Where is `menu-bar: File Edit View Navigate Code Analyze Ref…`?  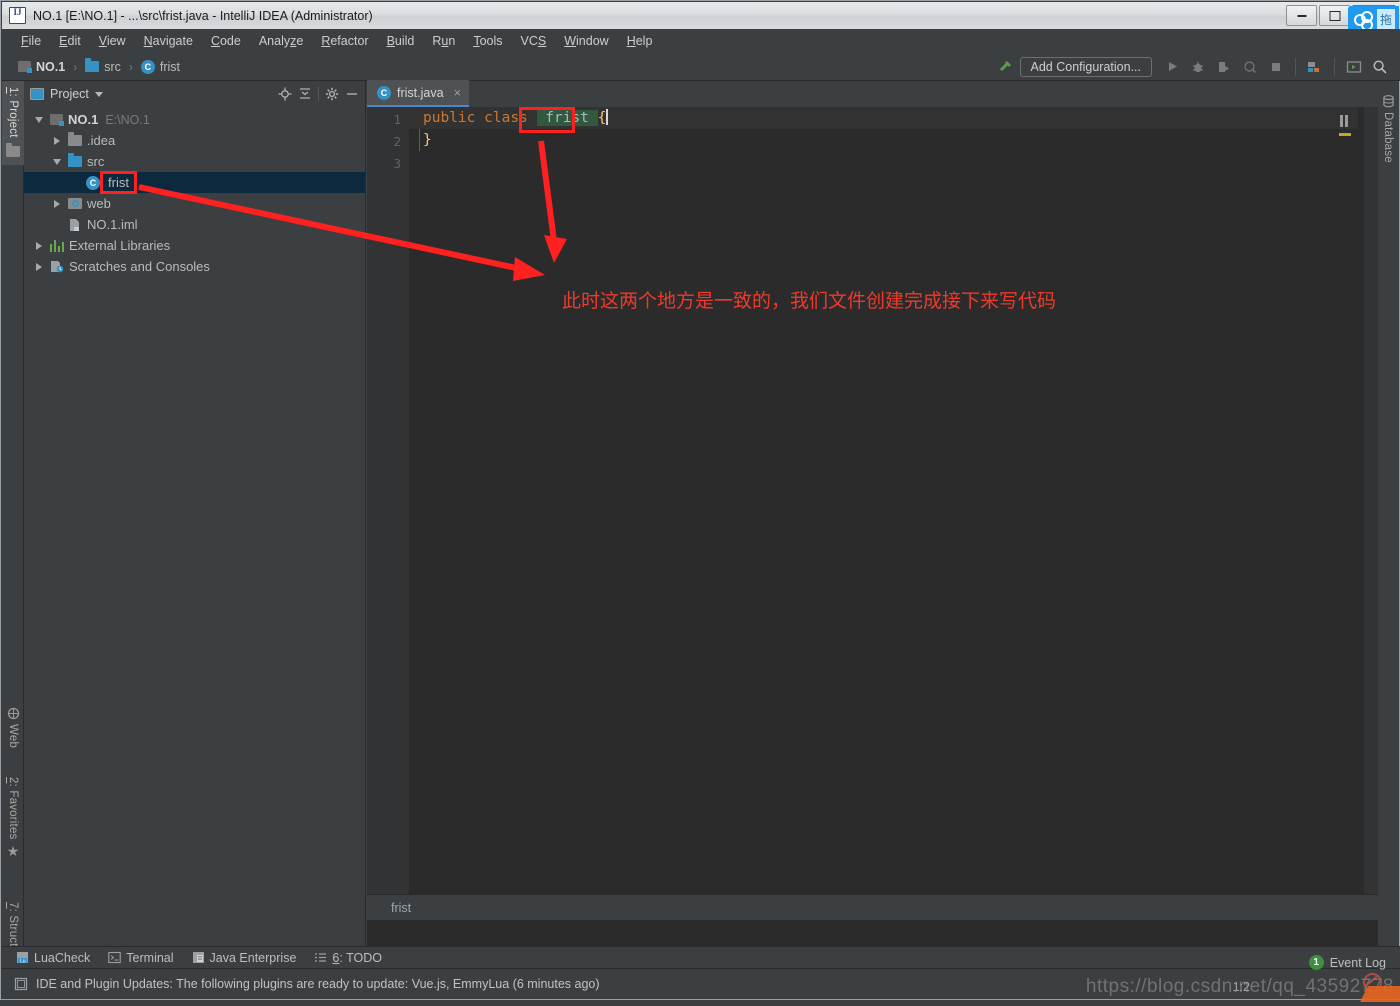
menu-bar: File Edit View Navigate Code Analyze Ref… is located at coordinates (701, 41).